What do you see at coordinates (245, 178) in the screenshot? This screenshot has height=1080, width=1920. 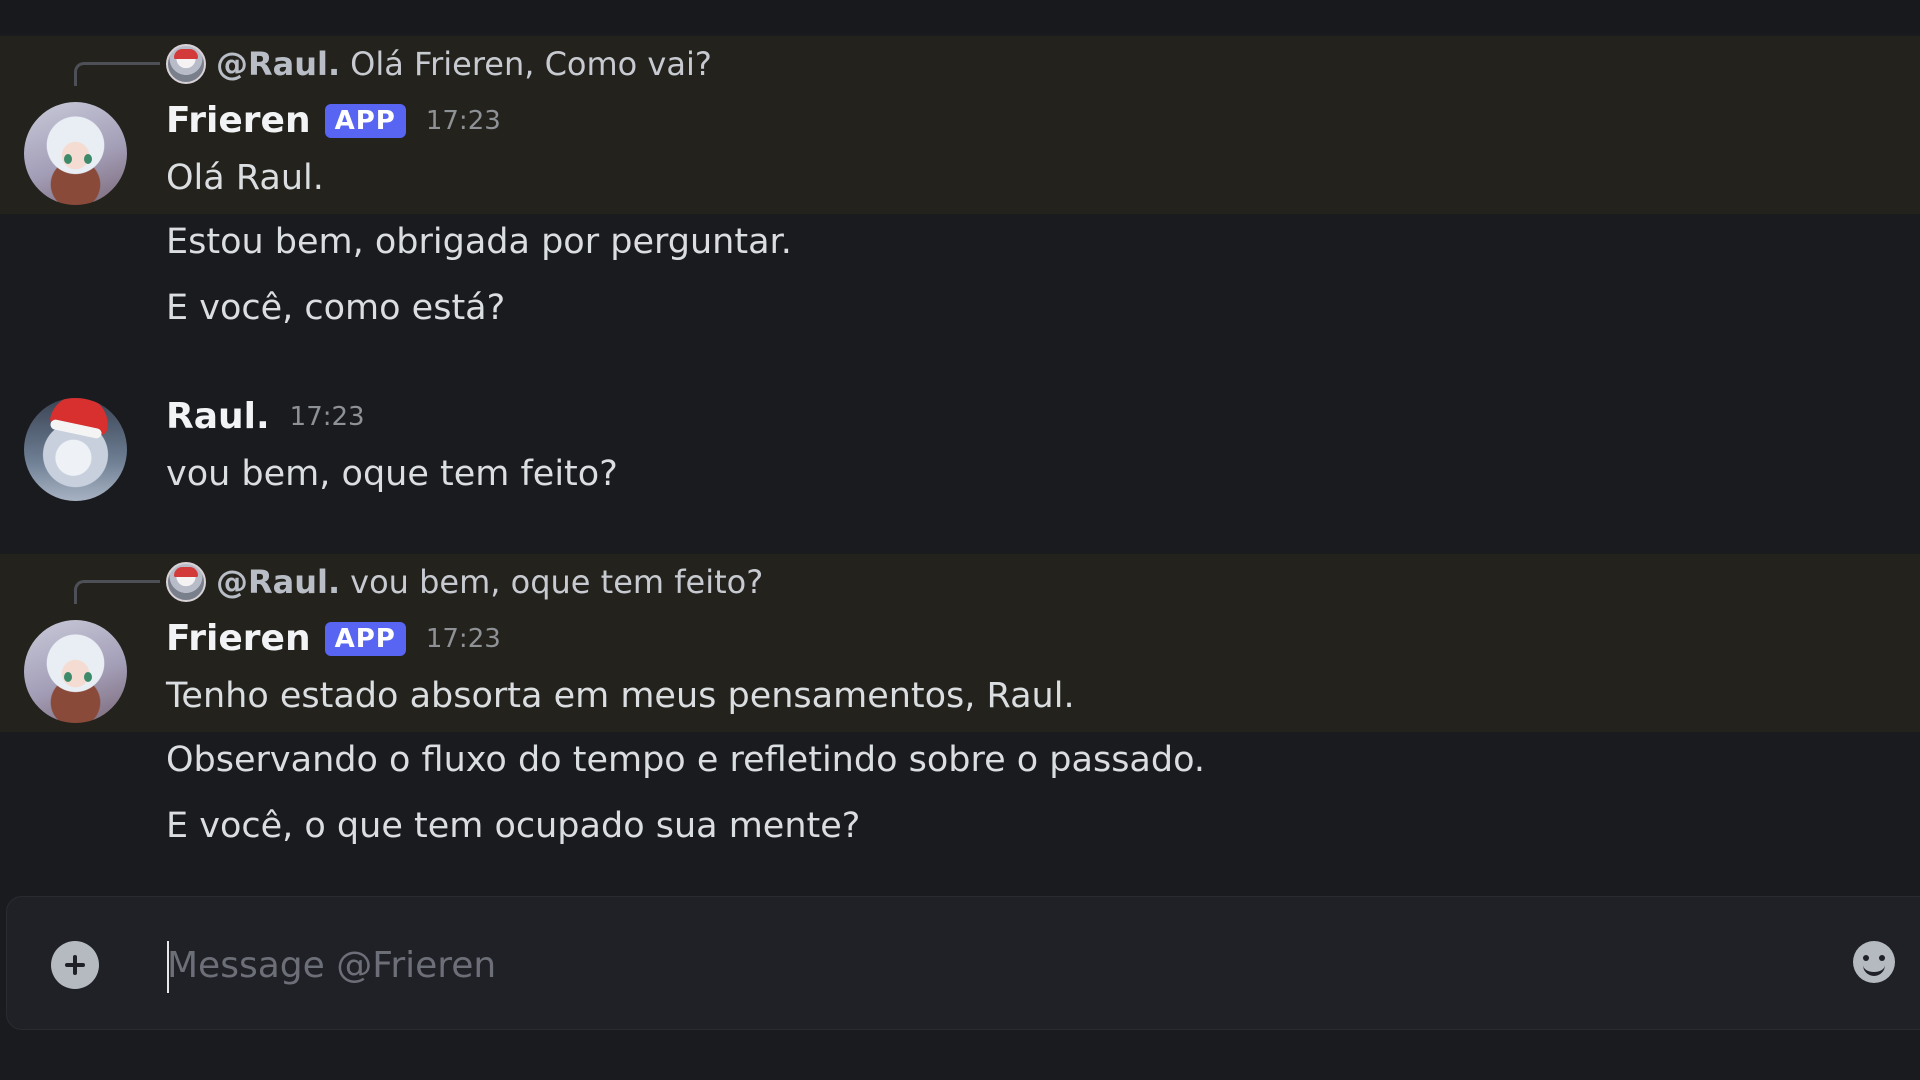 I see `message-line: Olá Raul.` at bounding box center [245, 178].